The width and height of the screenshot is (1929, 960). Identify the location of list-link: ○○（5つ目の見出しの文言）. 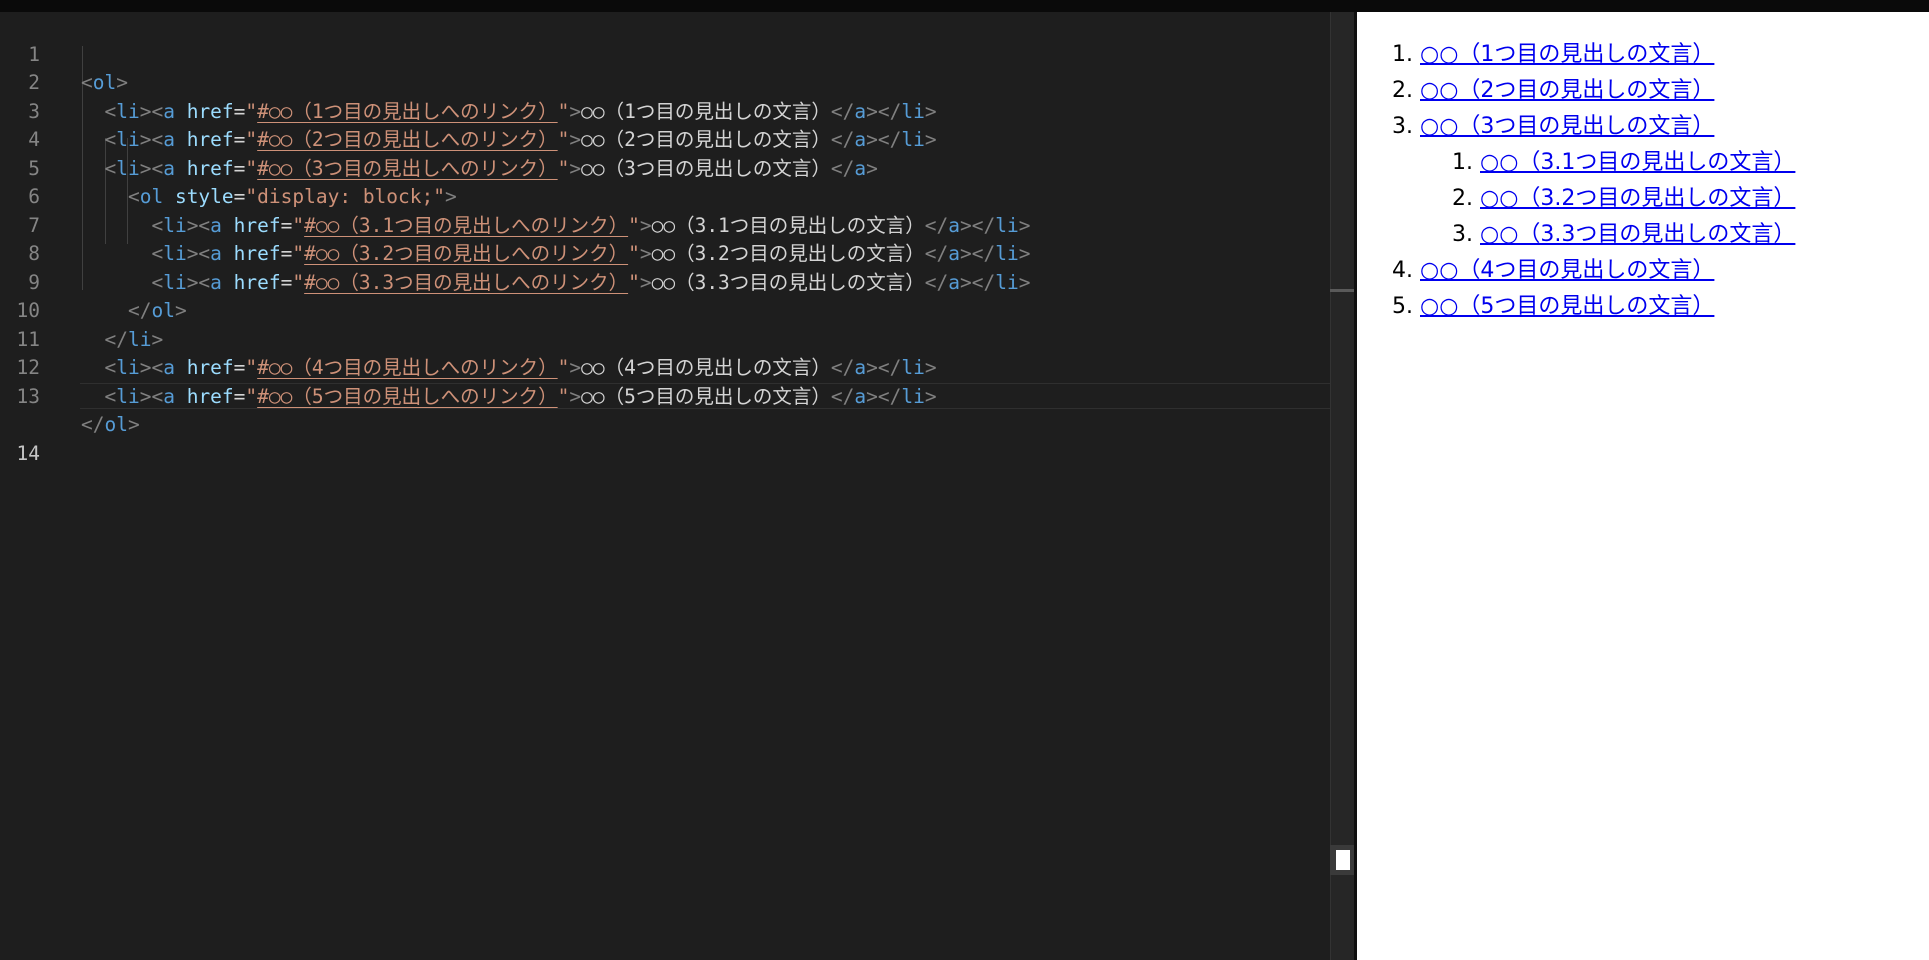
(1567, 306).